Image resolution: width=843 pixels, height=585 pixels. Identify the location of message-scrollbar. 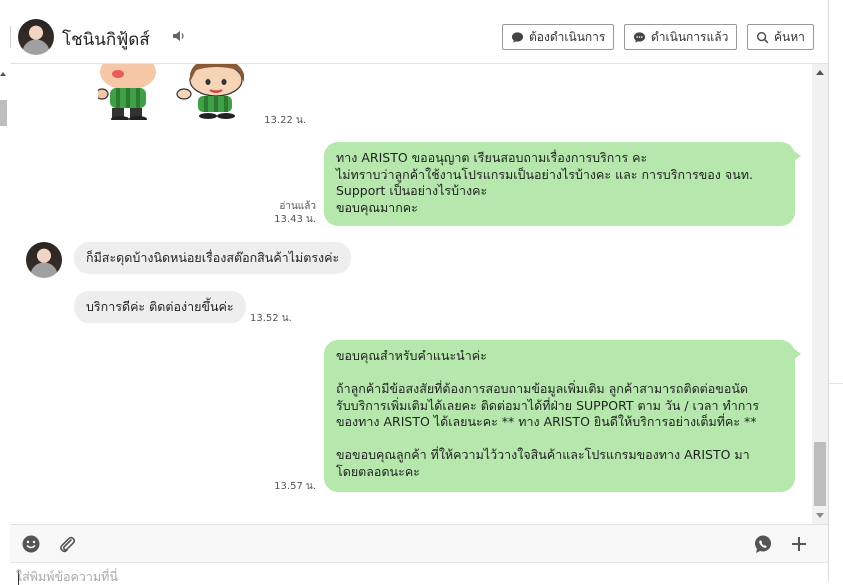
(820, 294).